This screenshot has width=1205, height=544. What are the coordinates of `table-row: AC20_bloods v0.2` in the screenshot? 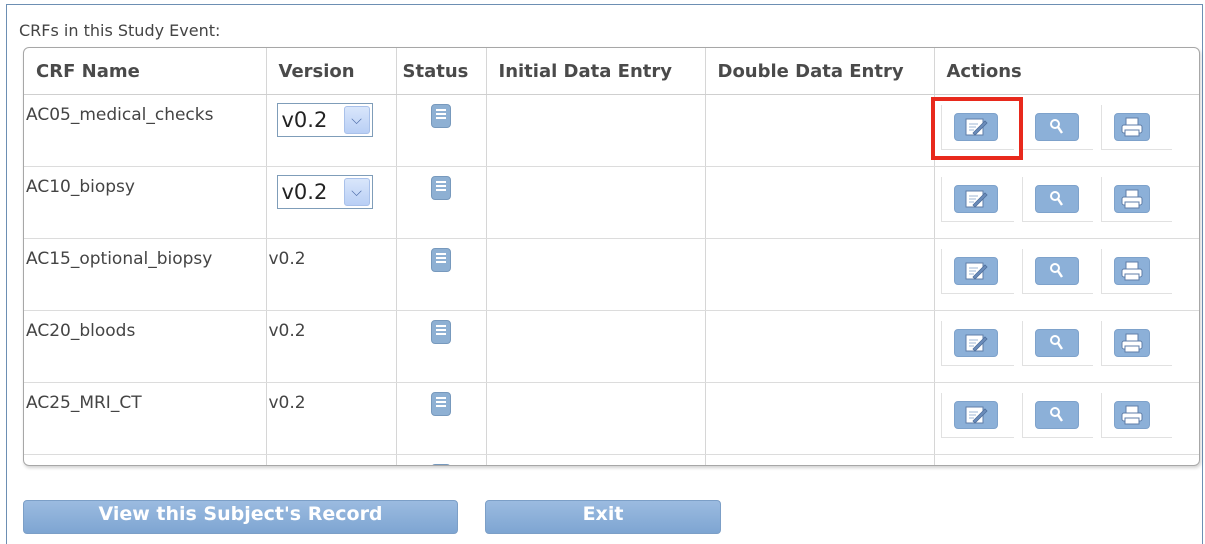 It's located at (611, 346).